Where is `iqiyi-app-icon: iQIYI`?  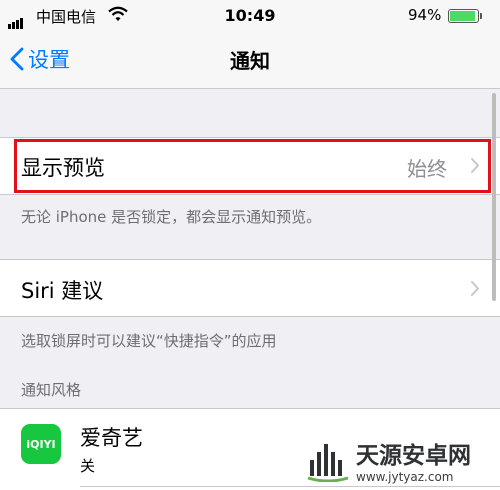 iqiyi-app-icon: iQIYI is located at coordinates (41, 444).